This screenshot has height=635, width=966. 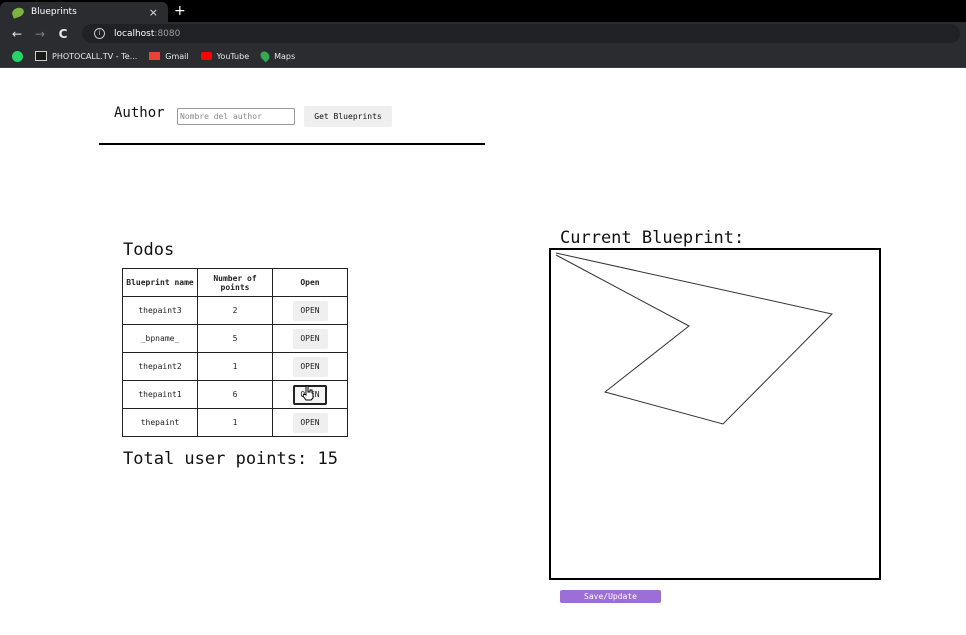 I want to click on author-list-title: Todos, so click(x=149, y=250).